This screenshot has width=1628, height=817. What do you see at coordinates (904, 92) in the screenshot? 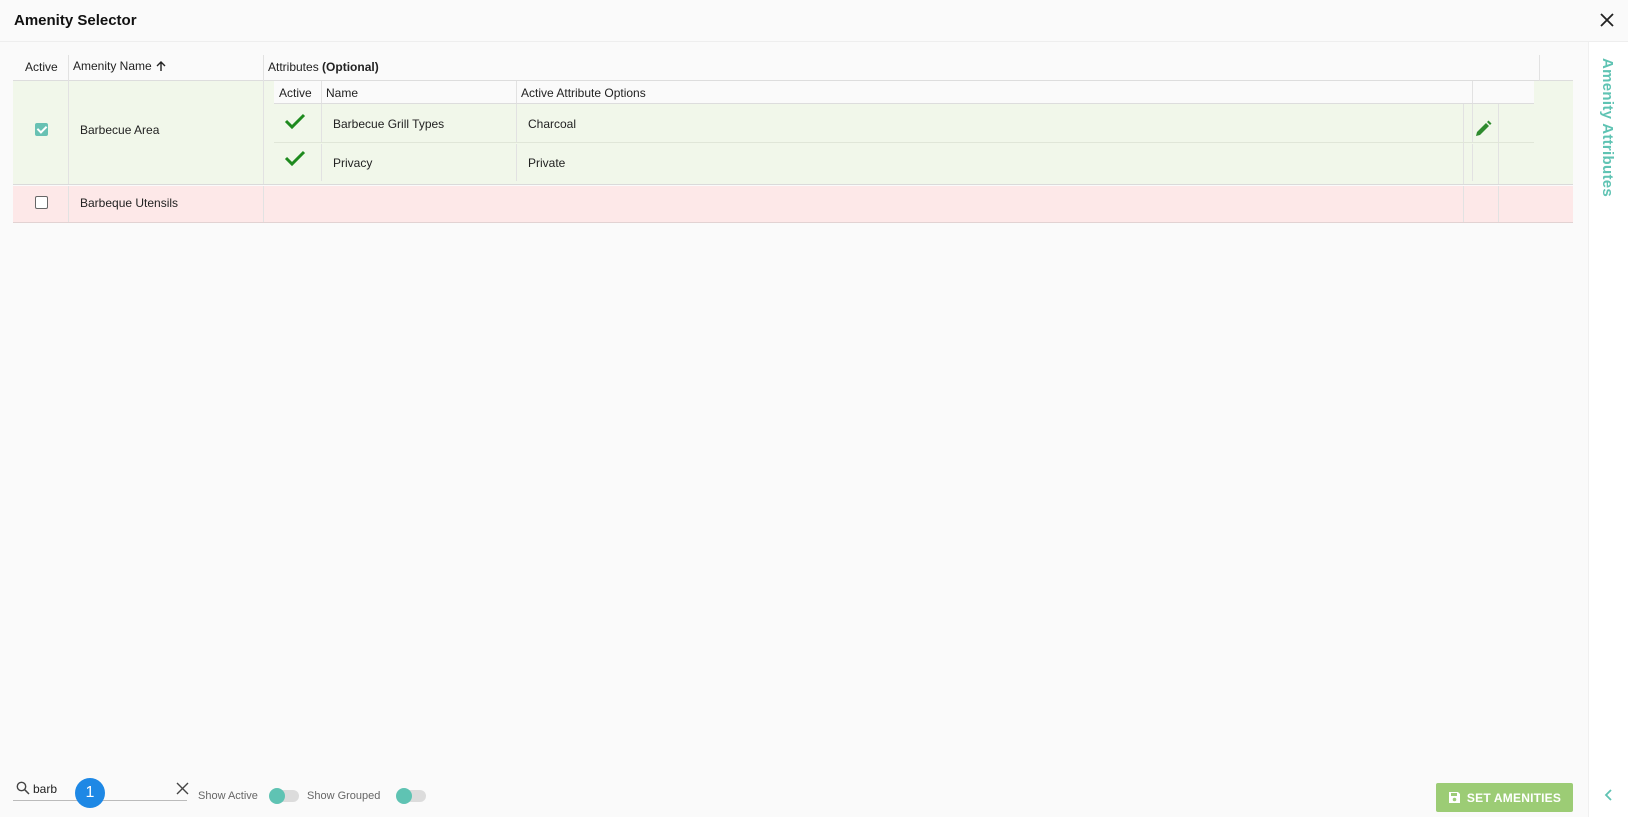
I see `attributes-subheader: Active Name Active Attribute Options` at bounding box center [904, 92].